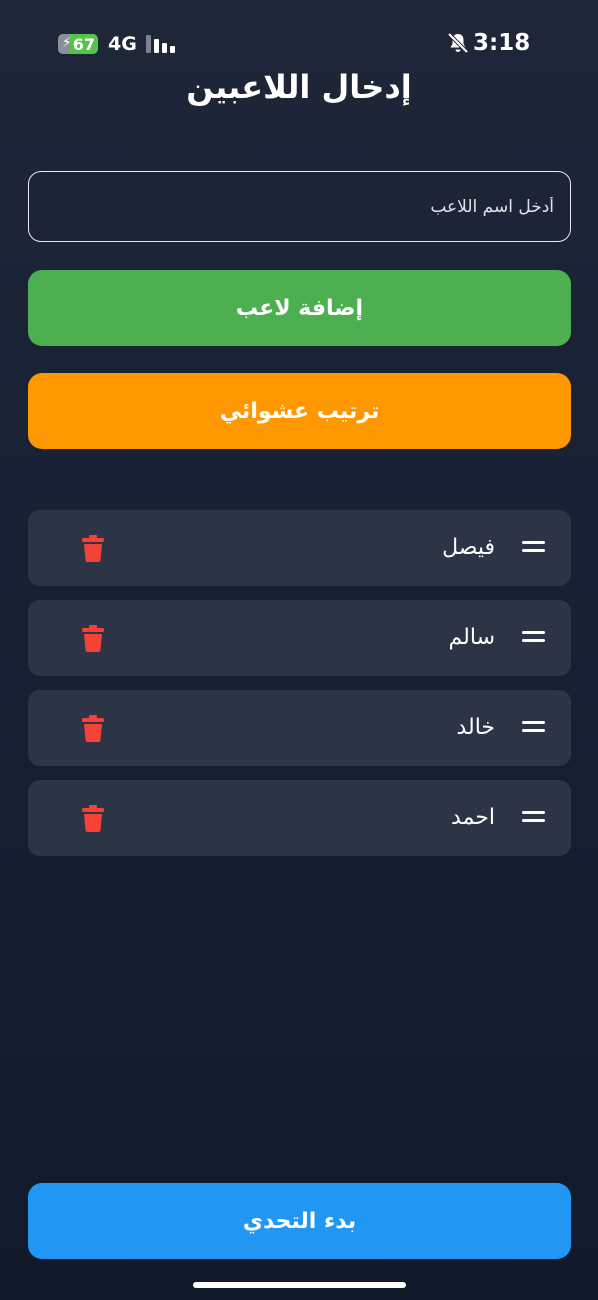  I want to click on player-list-item: خالد, so click(299, 728).